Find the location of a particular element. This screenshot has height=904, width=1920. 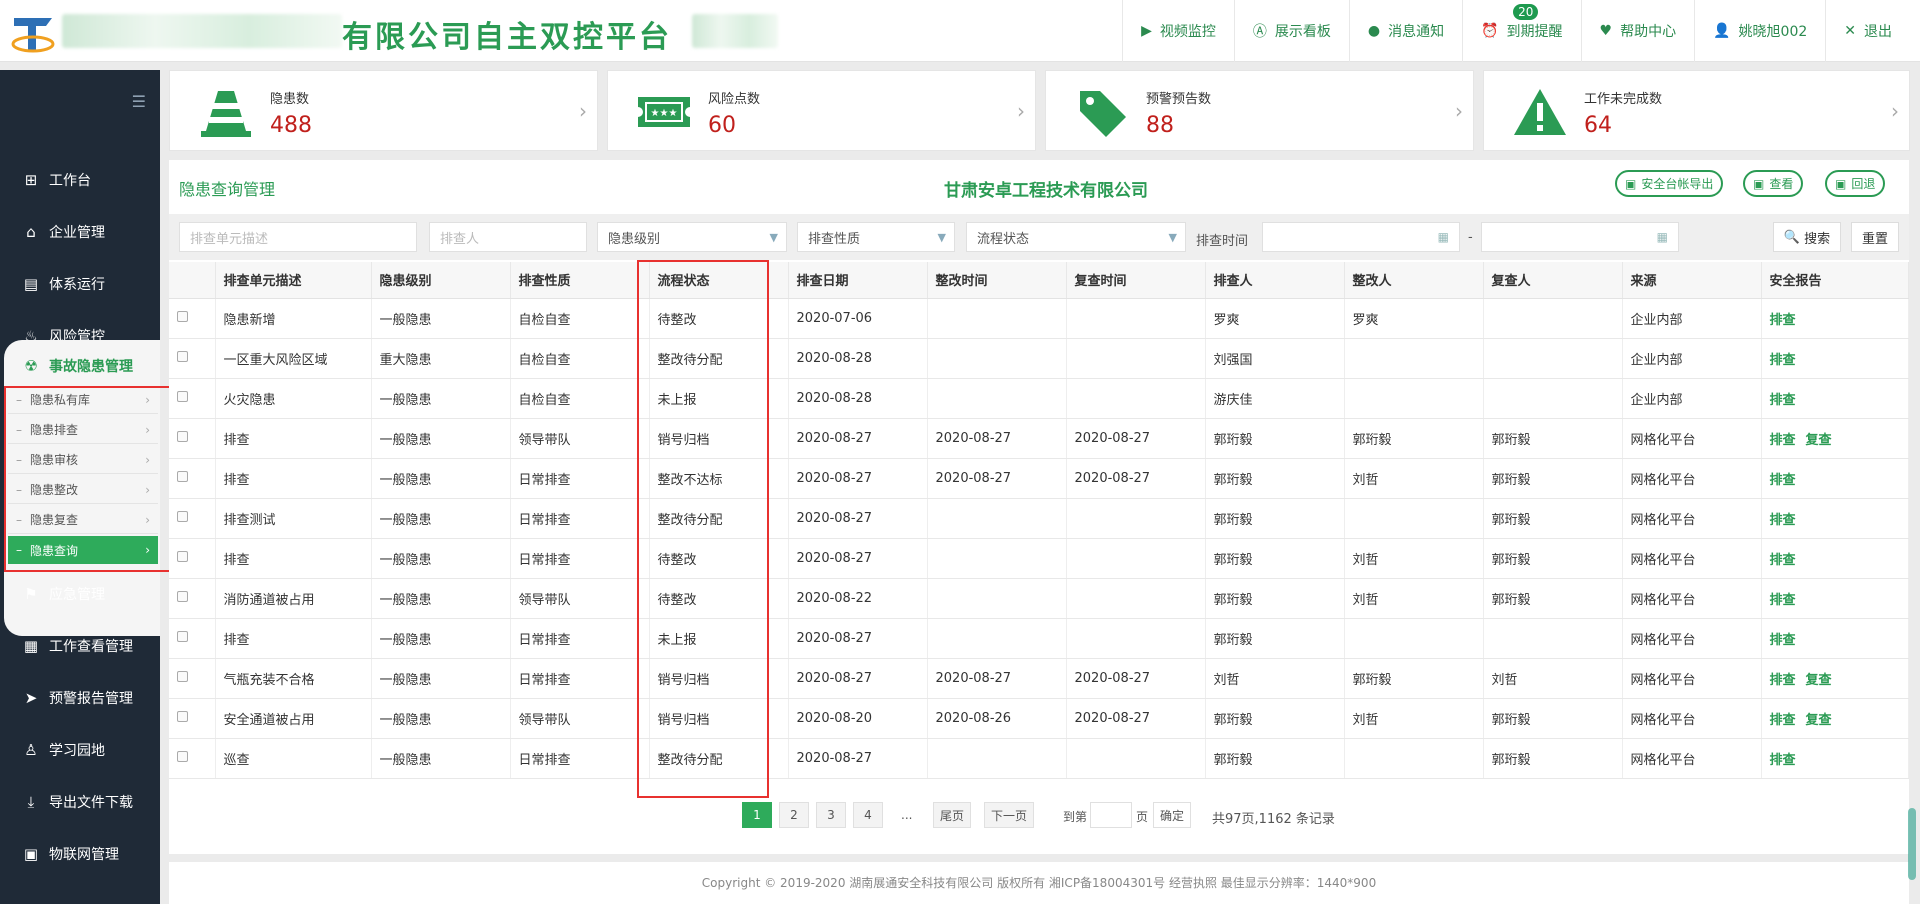

table-row: 排查 一般隐患 日常排查 未上报 2020-08-27 郭珩毅 网格化平台 排查 is located at coordinates (1039, 638).